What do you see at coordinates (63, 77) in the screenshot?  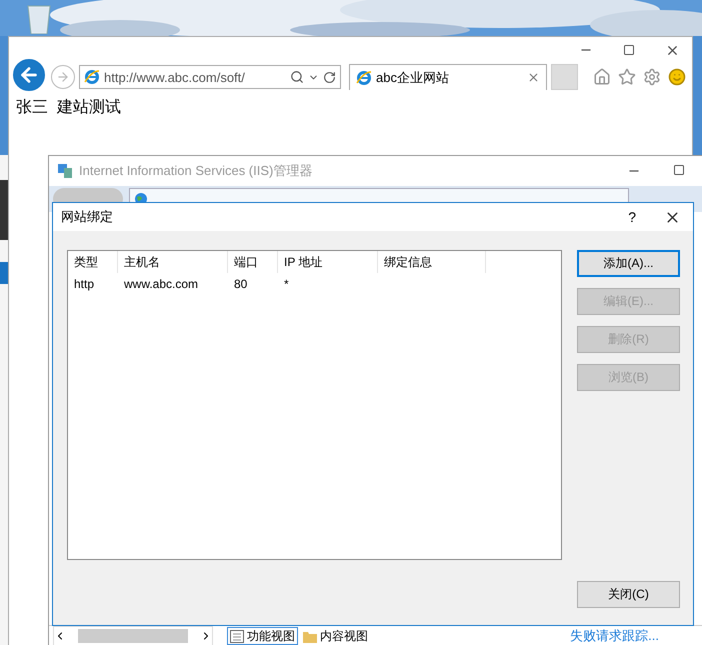 I see `forward-arrow-icon` at bounding box center [63, 77].